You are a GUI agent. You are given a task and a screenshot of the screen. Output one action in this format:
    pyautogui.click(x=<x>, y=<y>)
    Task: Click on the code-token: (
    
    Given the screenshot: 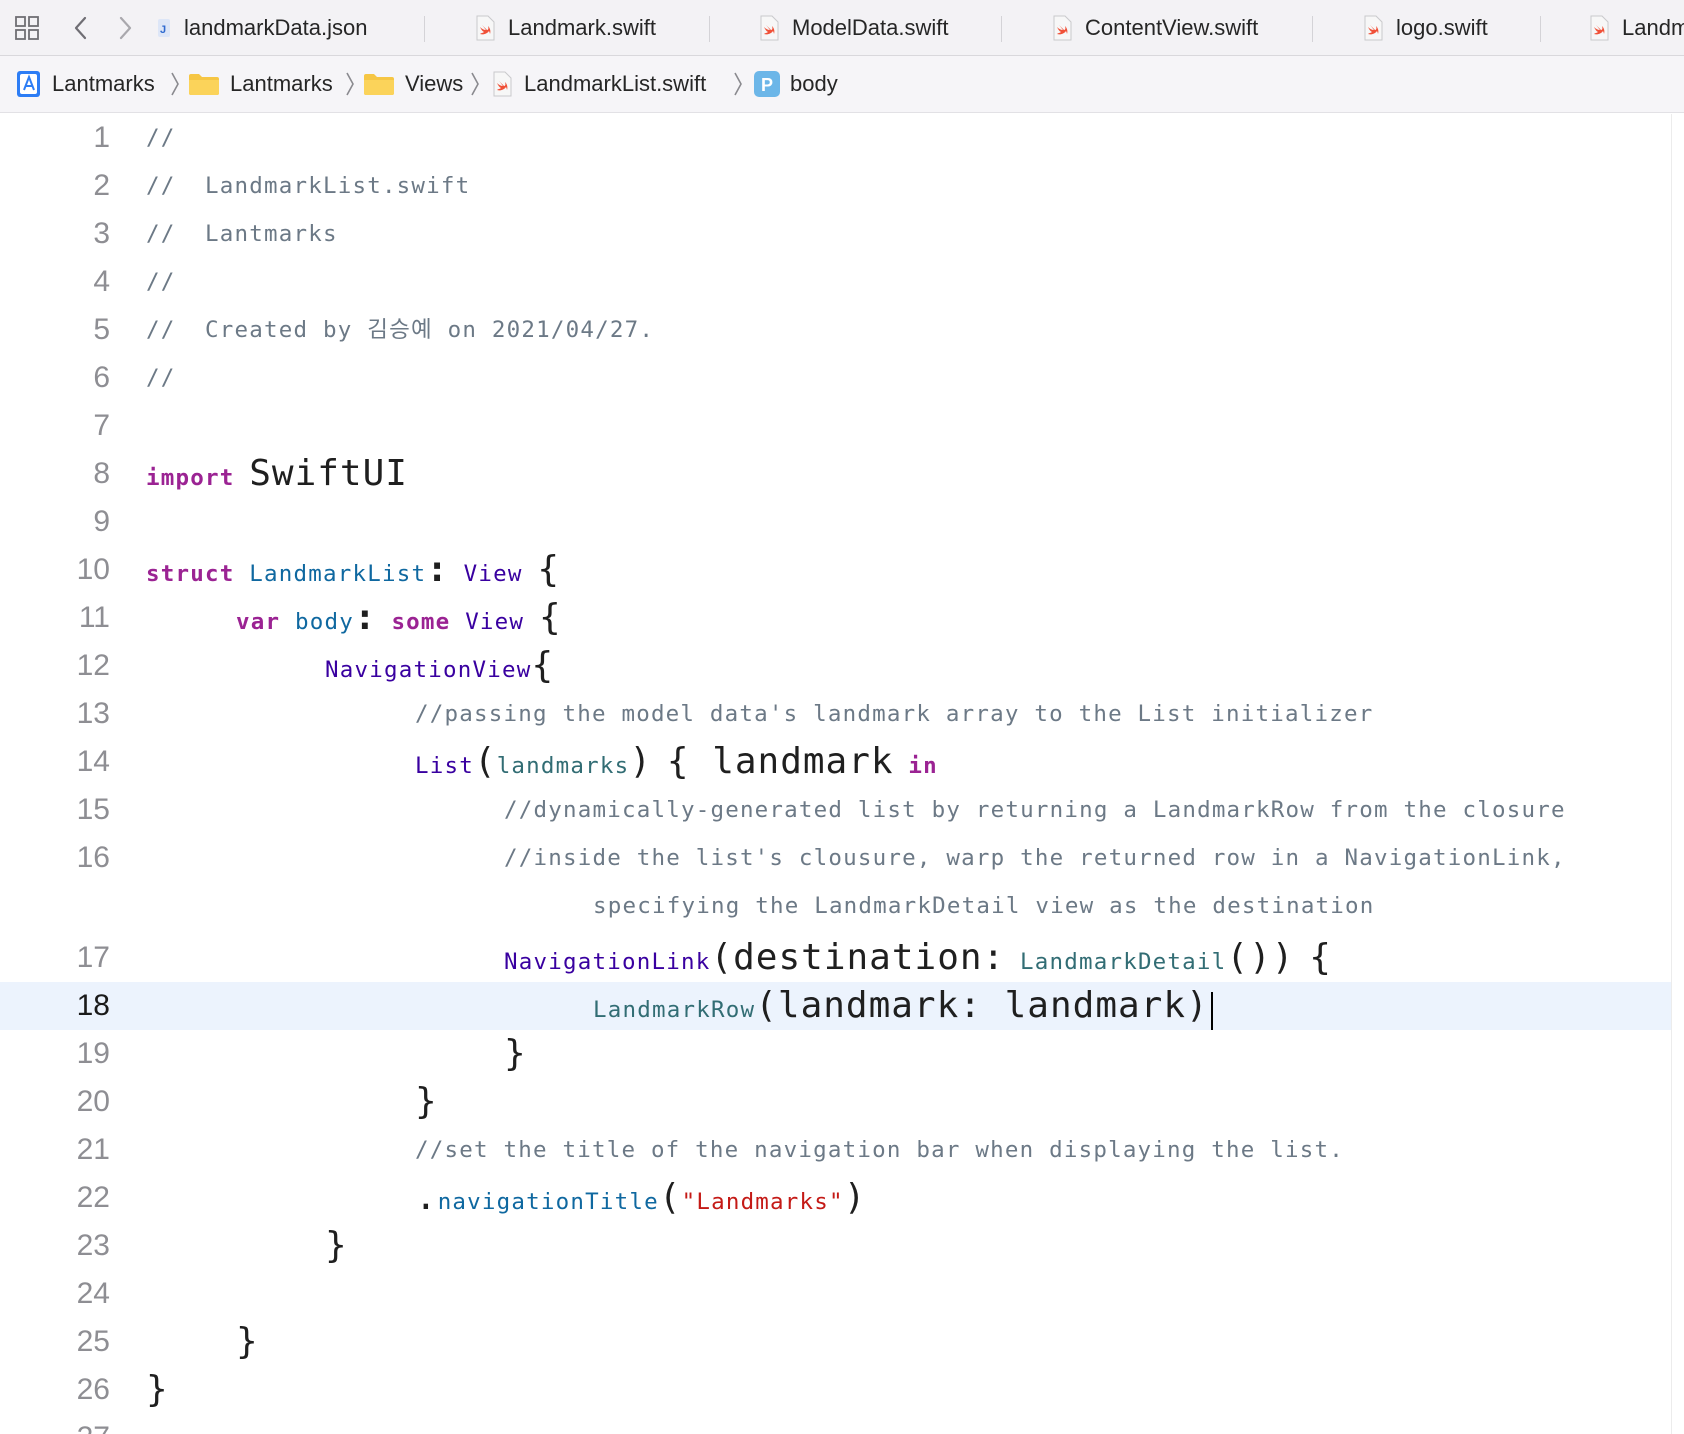 What is the action you would take?
    pyautogui.click(x=485, y=761)
    